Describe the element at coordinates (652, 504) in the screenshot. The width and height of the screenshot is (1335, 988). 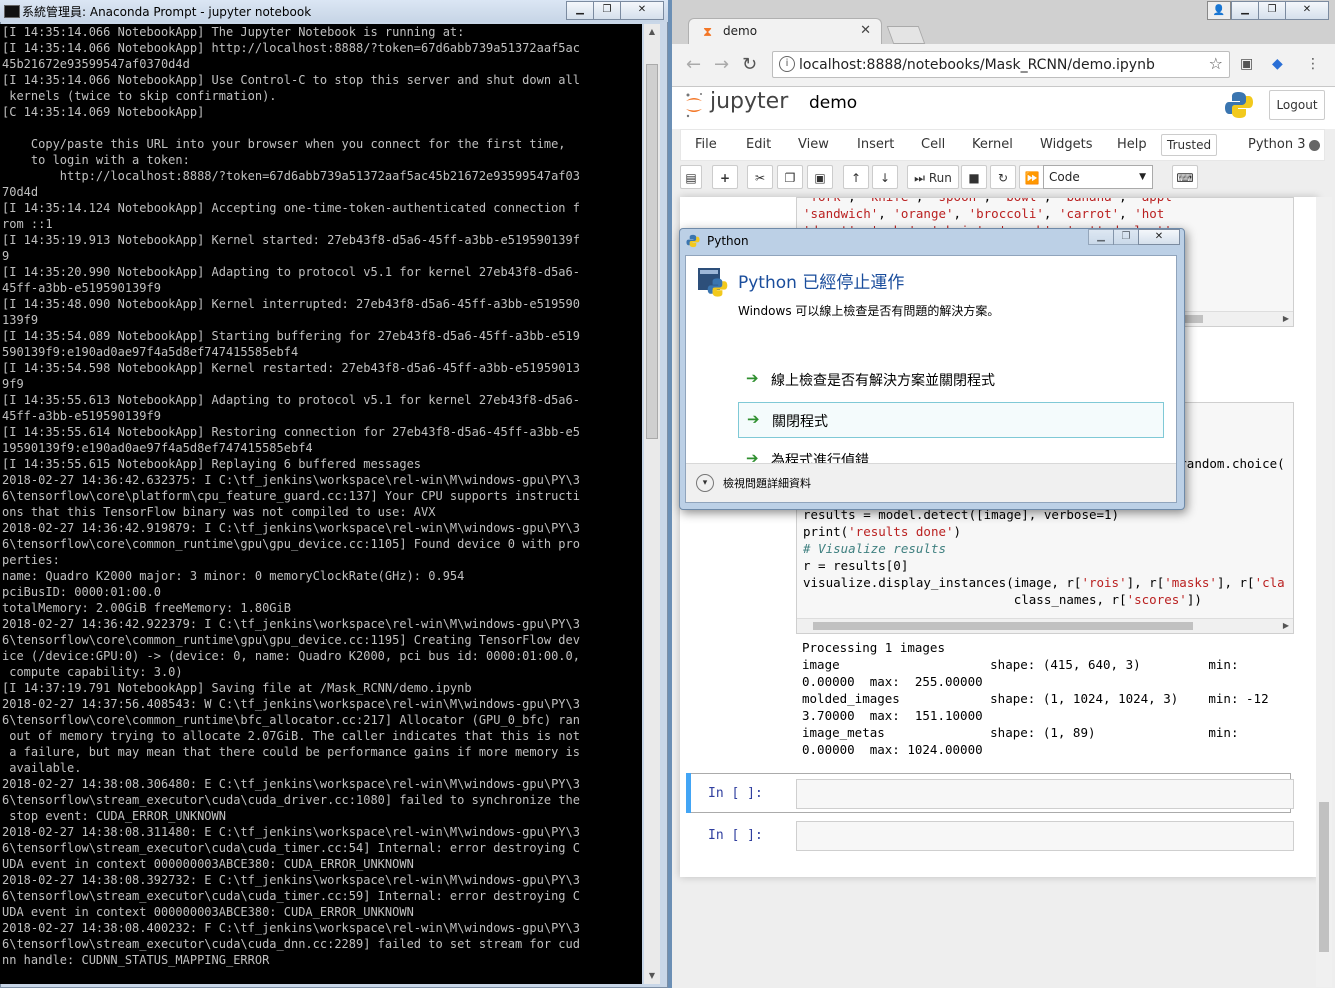
I see `console-scrollbar: ▲ ▼` at that location.